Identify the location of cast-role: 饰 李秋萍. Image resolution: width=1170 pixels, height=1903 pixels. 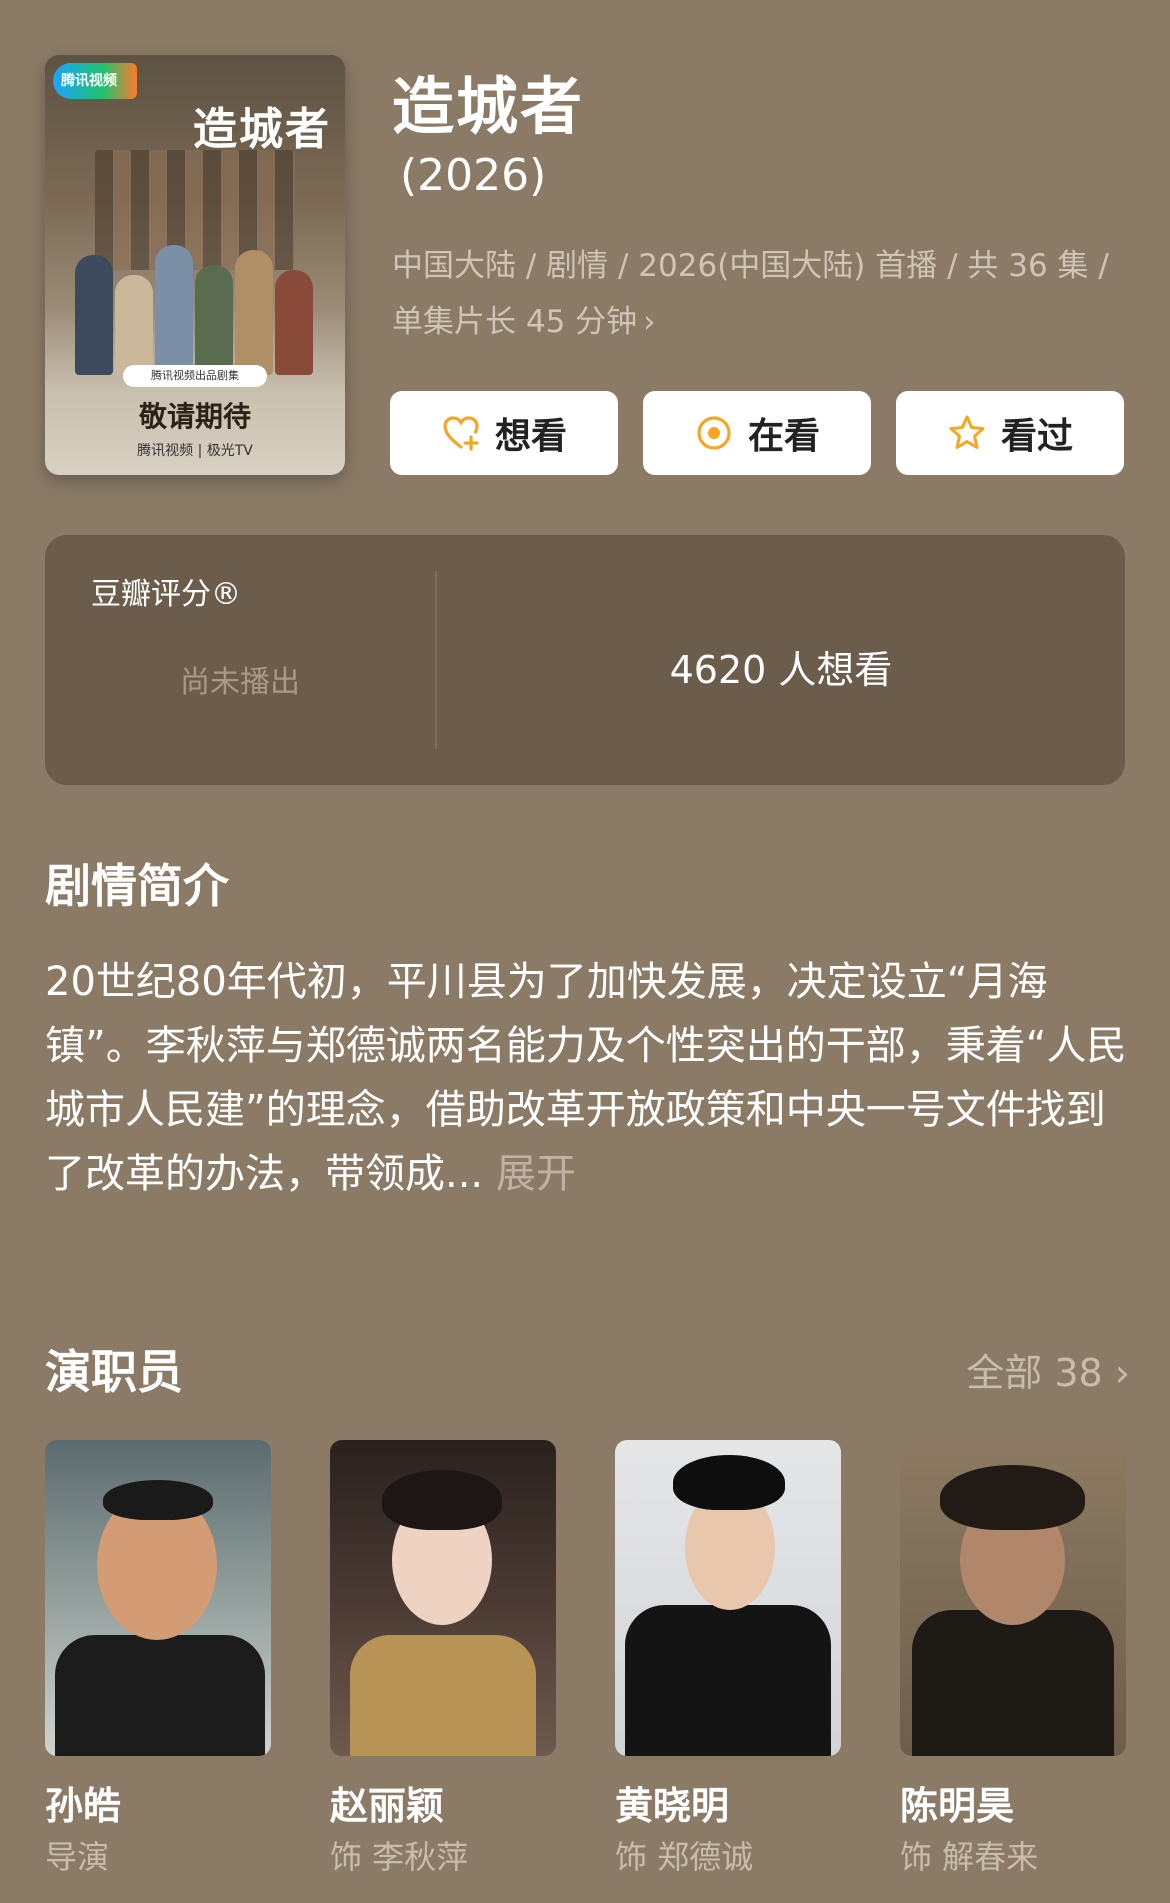
(399, 1857).